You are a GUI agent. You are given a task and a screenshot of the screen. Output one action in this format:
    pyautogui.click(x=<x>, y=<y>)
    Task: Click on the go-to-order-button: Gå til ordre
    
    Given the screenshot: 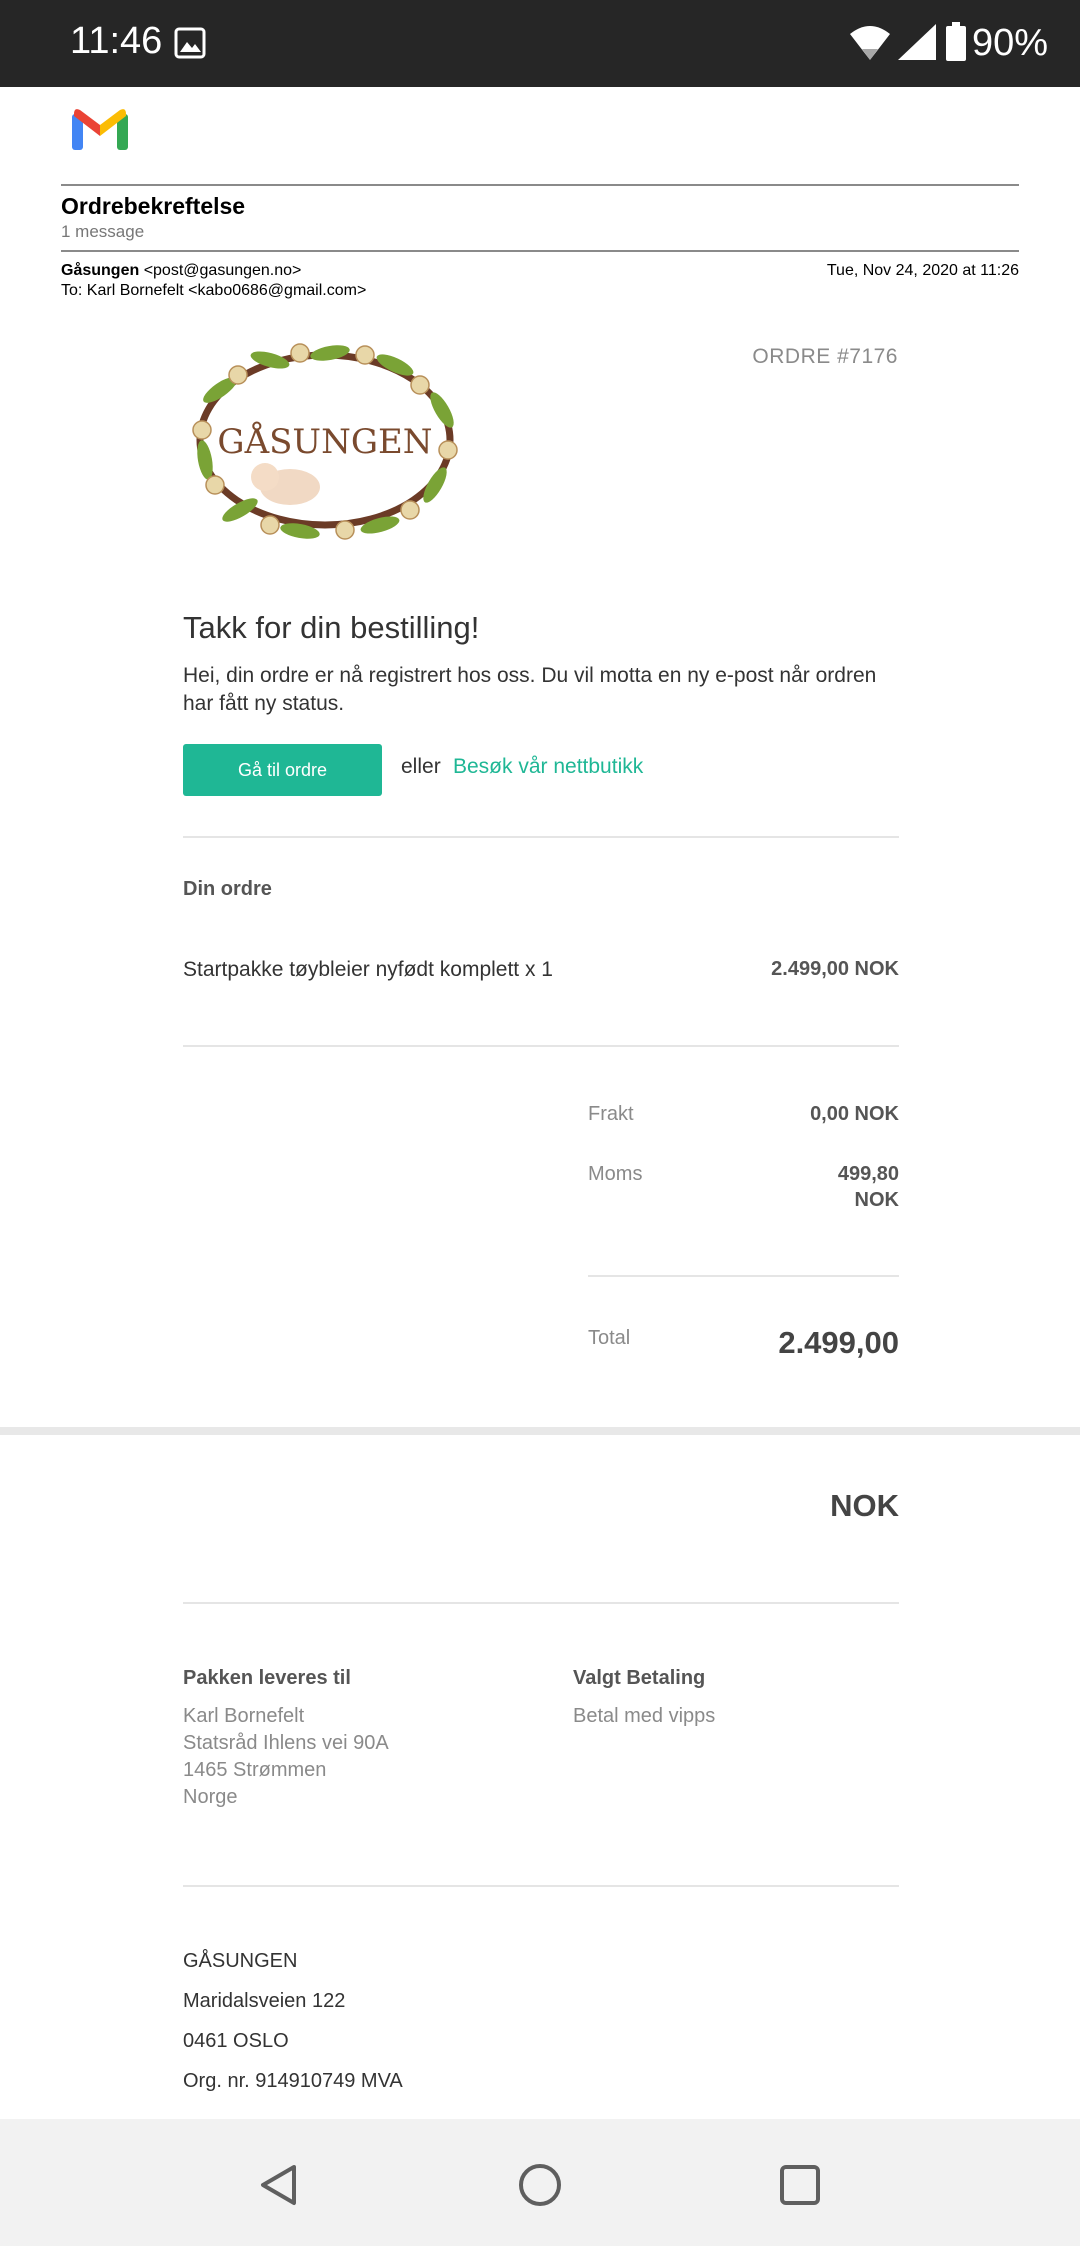 What is the action you would take?
    pyautogui.click(x=282, y=770)
    